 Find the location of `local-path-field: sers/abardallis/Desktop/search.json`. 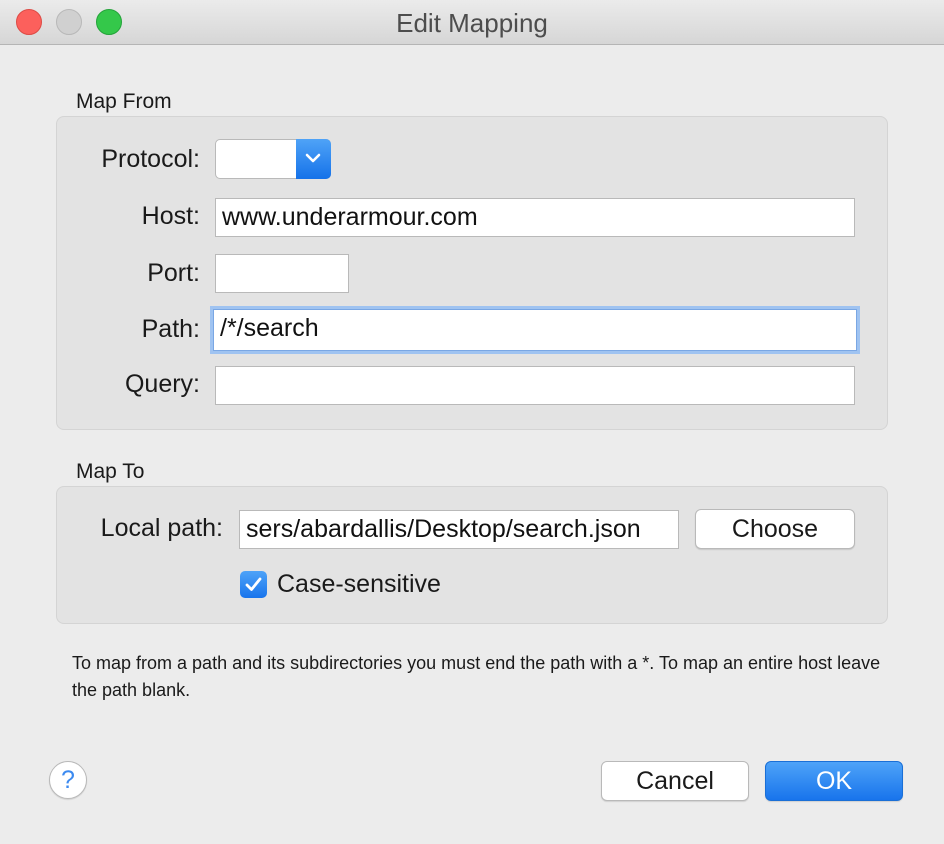

local-path-field: sers/abardallis/Desktop/search.json is located at coordinates (459, 529).